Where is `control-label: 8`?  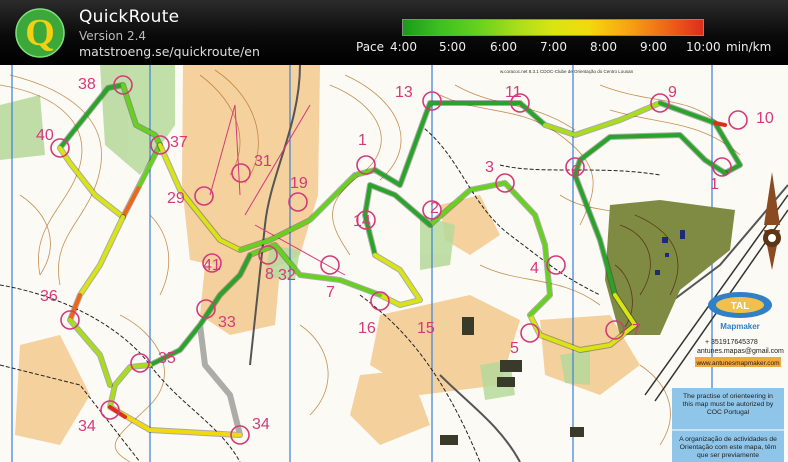 control-label: 8 is located at coordinates (269, 274).